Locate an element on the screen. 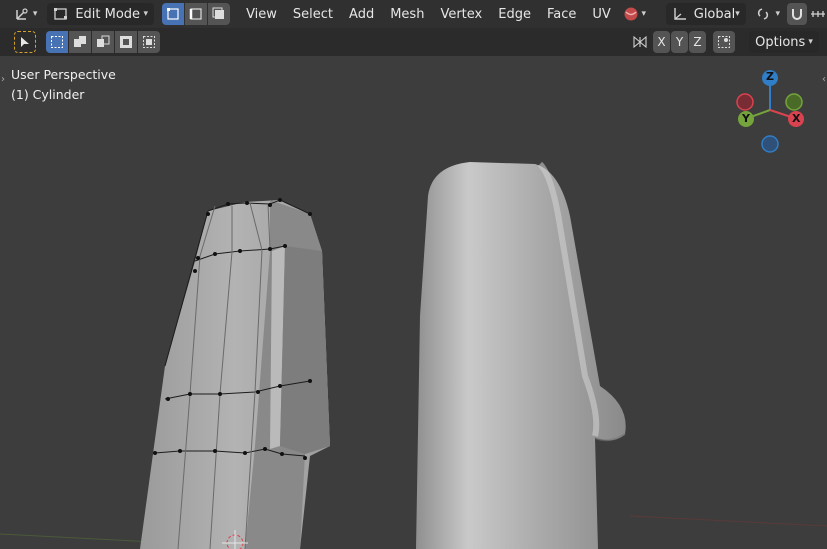 The height and width of the screenshot is (549, 827). select-invert-icon is located at coordinates (126, 42).